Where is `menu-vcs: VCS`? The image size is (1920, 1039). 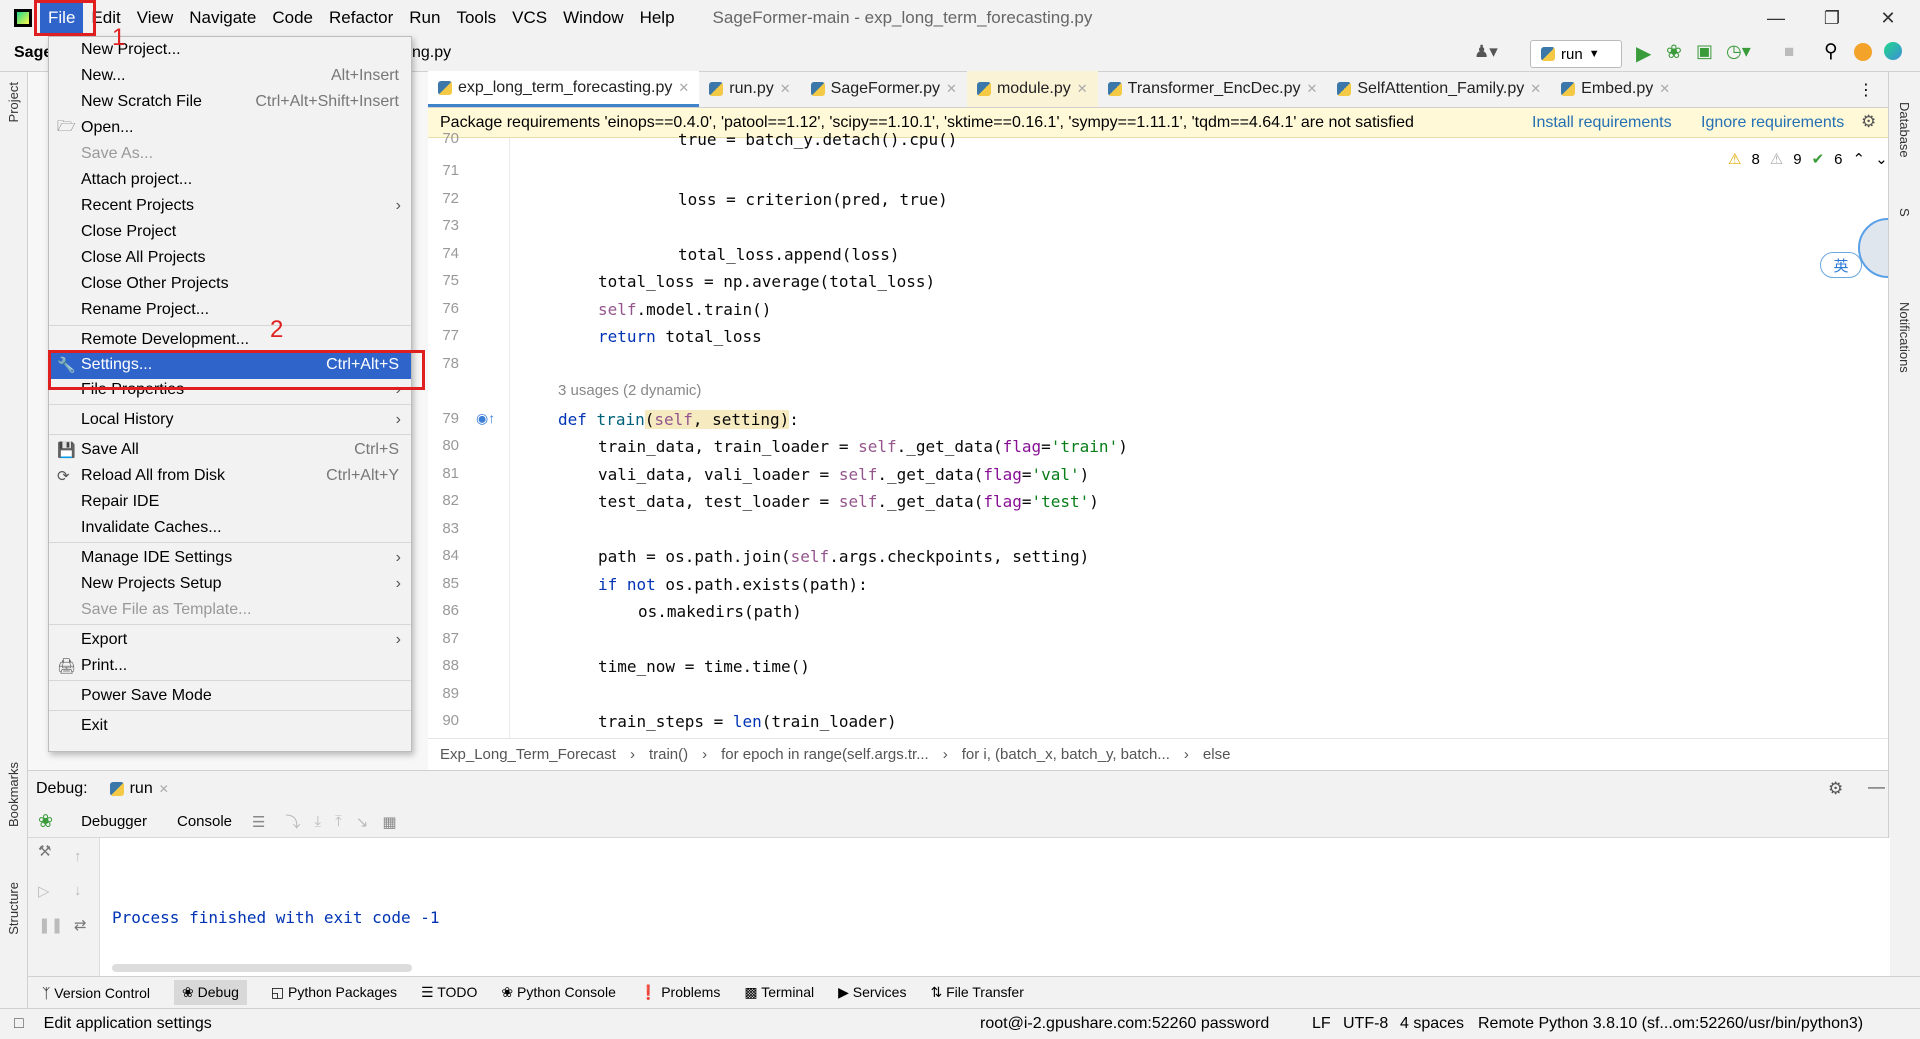
menu-vcs: VCS is located at coordinates (529, 18).